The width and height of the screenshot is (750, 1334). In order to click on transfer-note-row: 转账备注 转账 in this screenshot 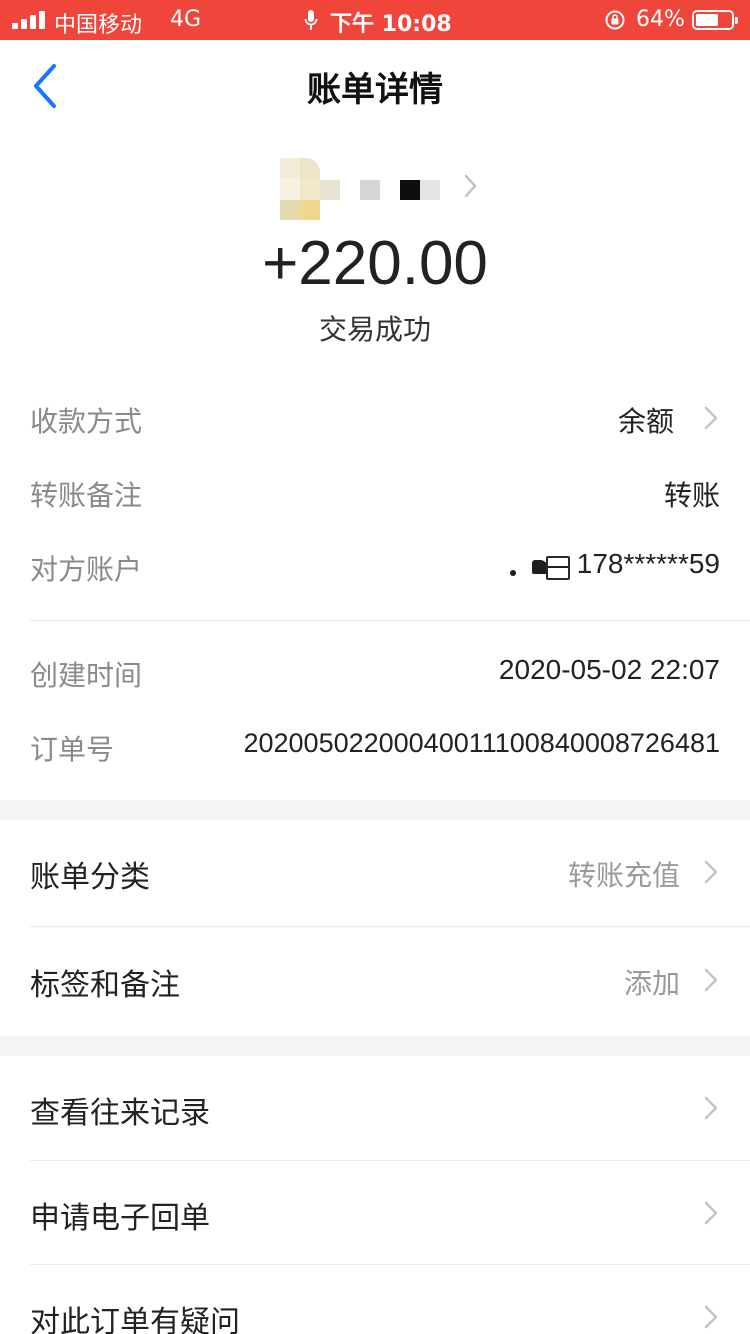, I will do `click(375, 492)`.